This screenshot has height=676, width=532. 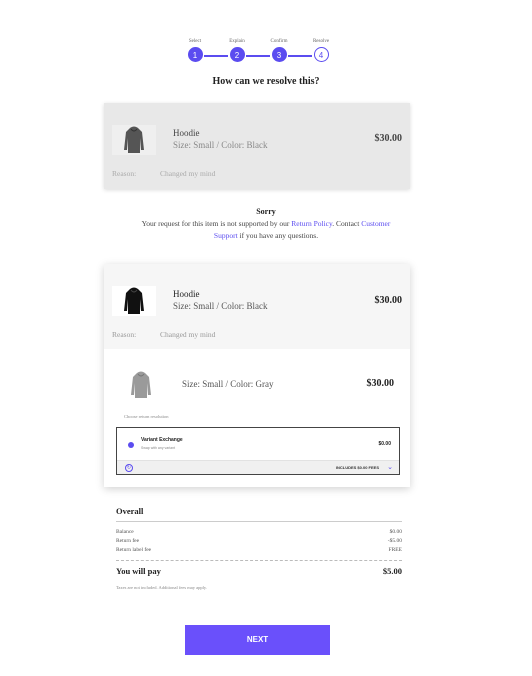 What do you see at coordinates (146, 416) in the screenshot?
I see `choose-resolution-label: Choose return resolution` at bounding box center [146, 416].